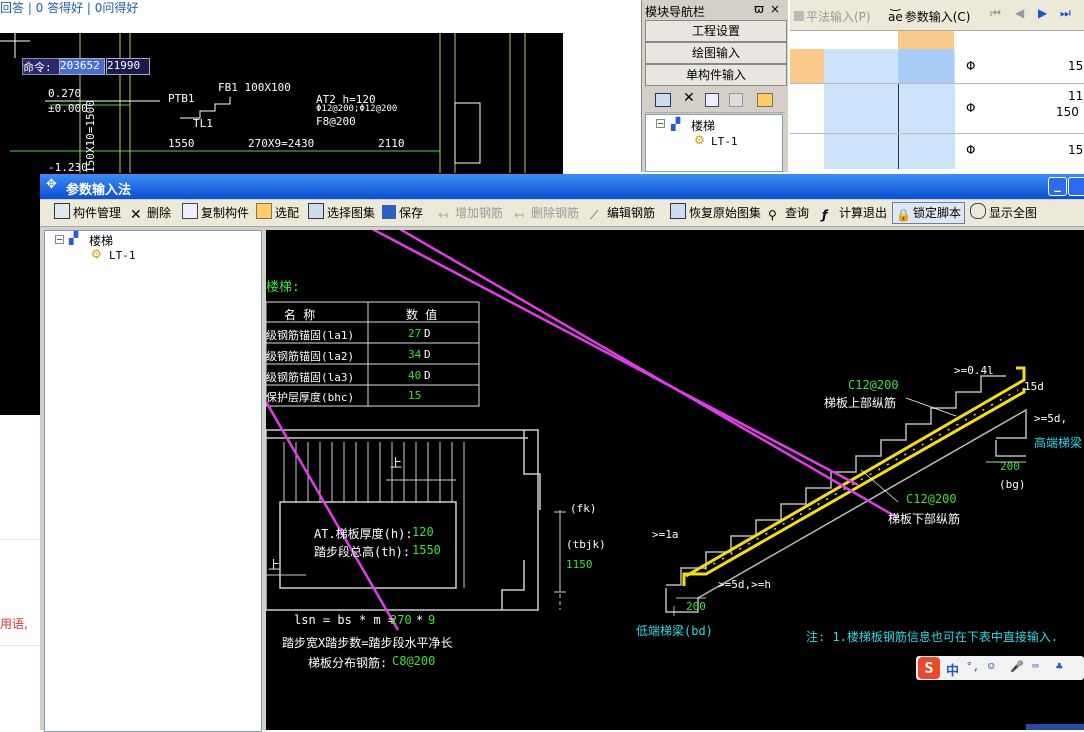 The height and width of the screenshot is (732, 1084). I want to click on next-icon: ▶, so click(1042, 13).